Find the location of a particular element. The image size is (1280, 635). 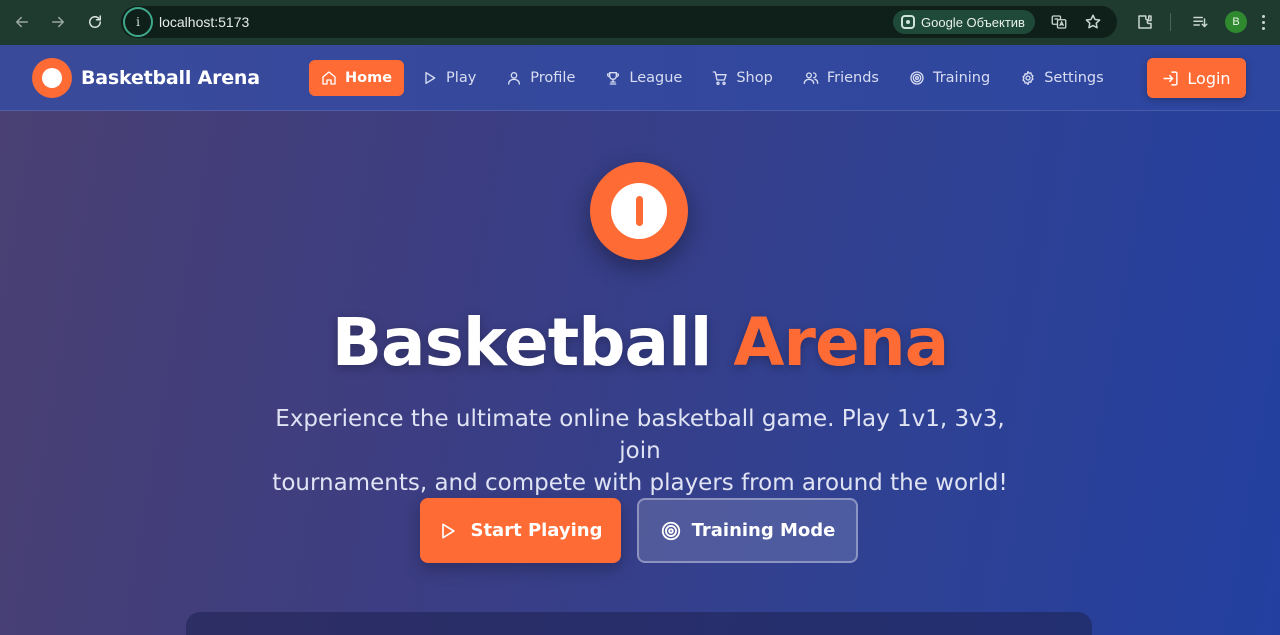

start-playing-button: Start Playing is located at coordinates (520, 530).